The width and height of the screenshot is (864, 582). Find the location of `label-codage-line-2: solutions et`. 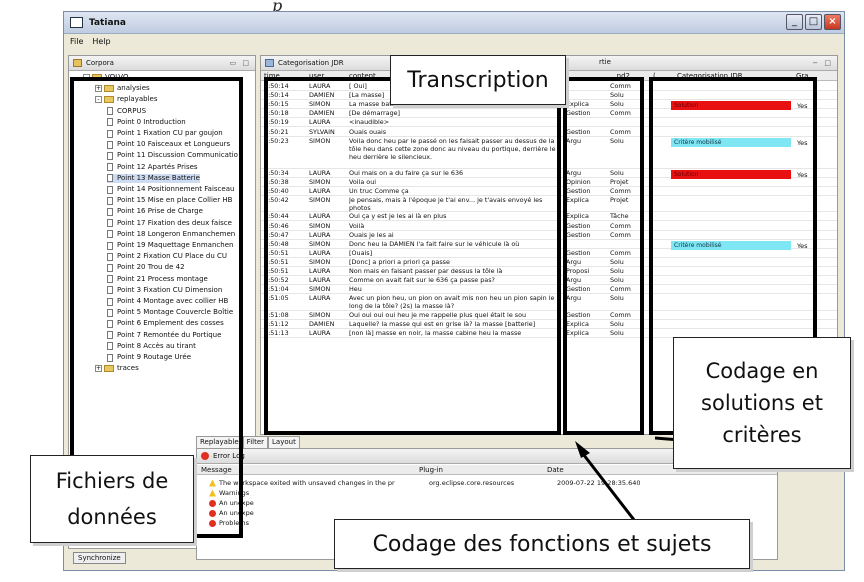

label-codage-line-2: solutions et is located at coordinates (762, 403).